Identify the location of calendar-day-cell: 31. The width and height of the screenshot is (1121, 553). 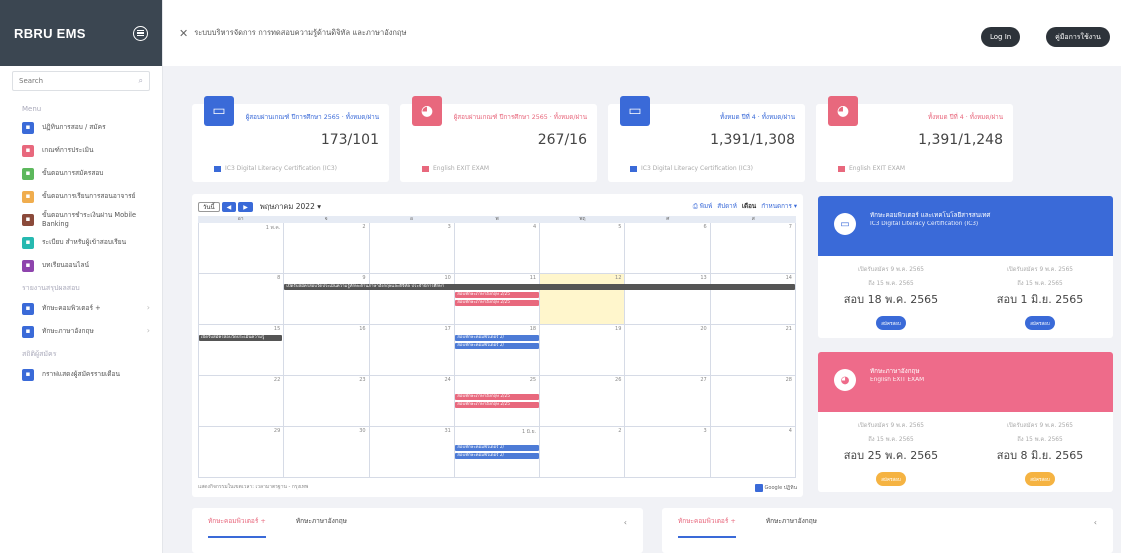
(412, 452).